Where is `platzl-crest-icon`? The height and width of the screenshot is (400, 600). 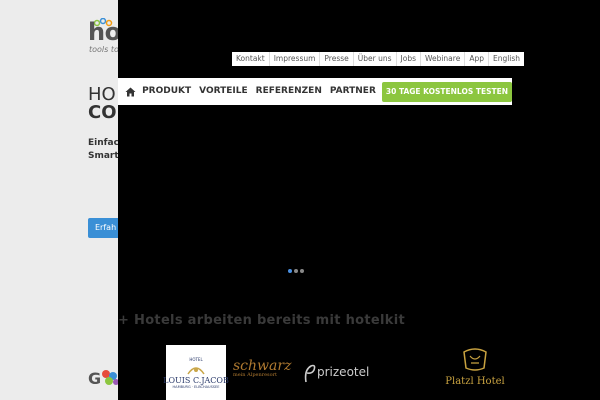
platzl-crest-icon is located at coordinates (475, 359).